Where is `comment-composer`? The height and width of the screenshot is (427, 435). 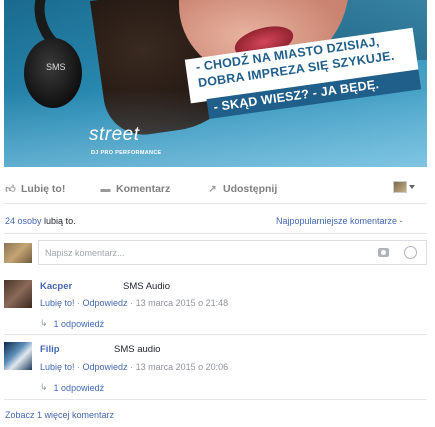
comment-composer is located at coordinates (232, 252).